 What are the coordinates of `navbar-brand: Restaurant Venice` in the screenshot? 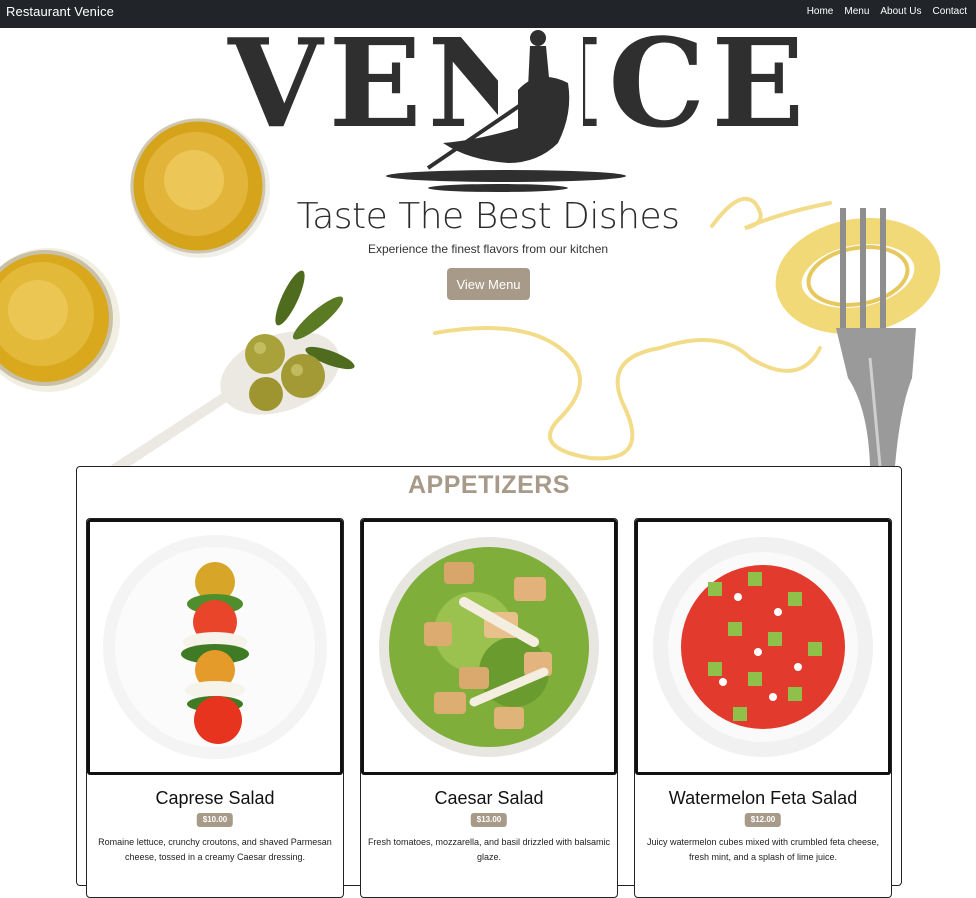 It's located at (60, 11).